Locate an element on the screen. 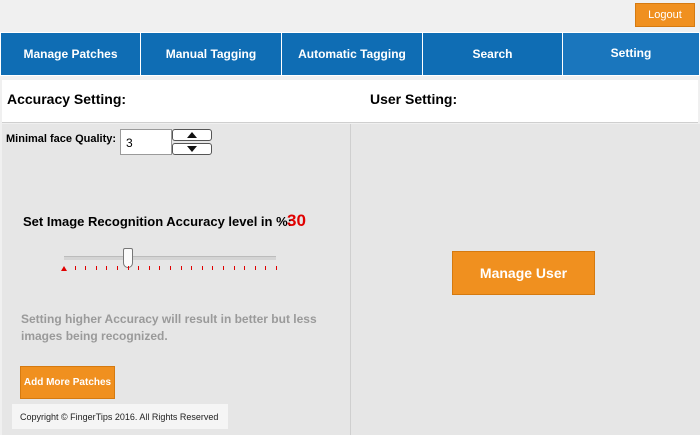 The width and height of the screenshot is (700, 435). tab-setting: Setting is located at coordinates (631, 54).